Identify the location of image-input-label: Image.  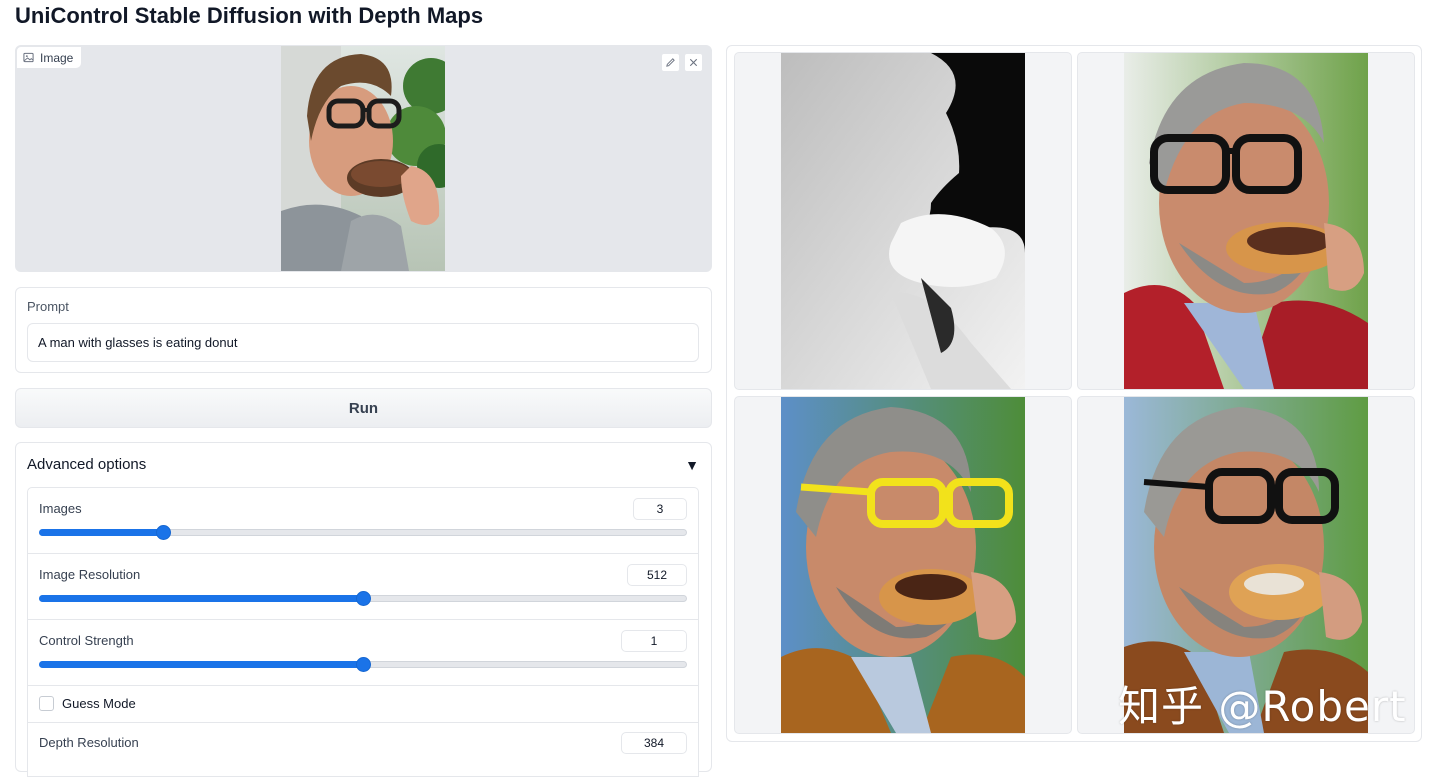
(49, 57).